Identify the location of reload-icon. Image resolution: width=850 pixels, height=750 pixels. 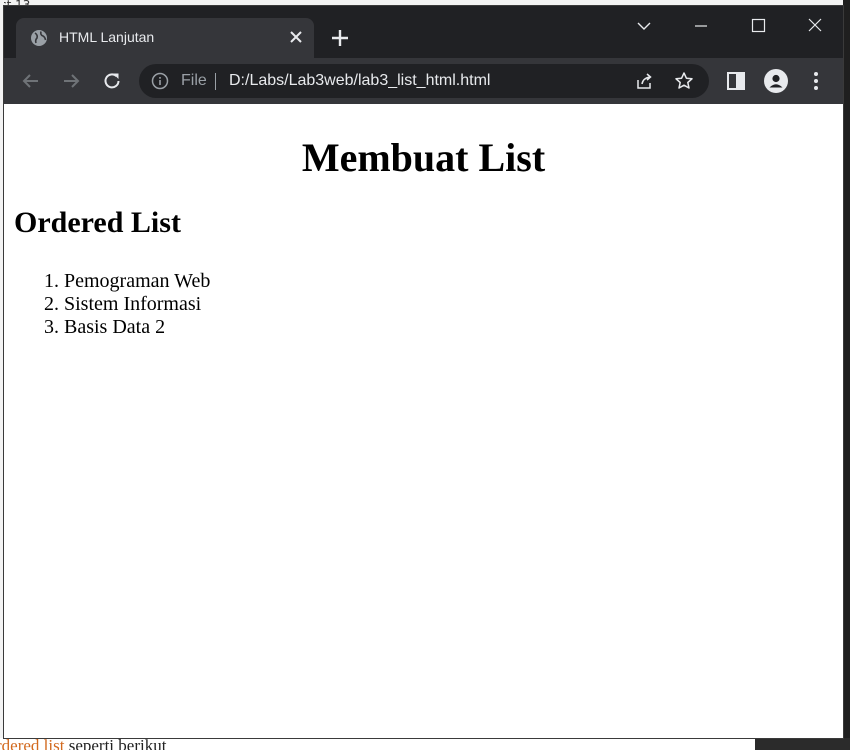
(112, 81).